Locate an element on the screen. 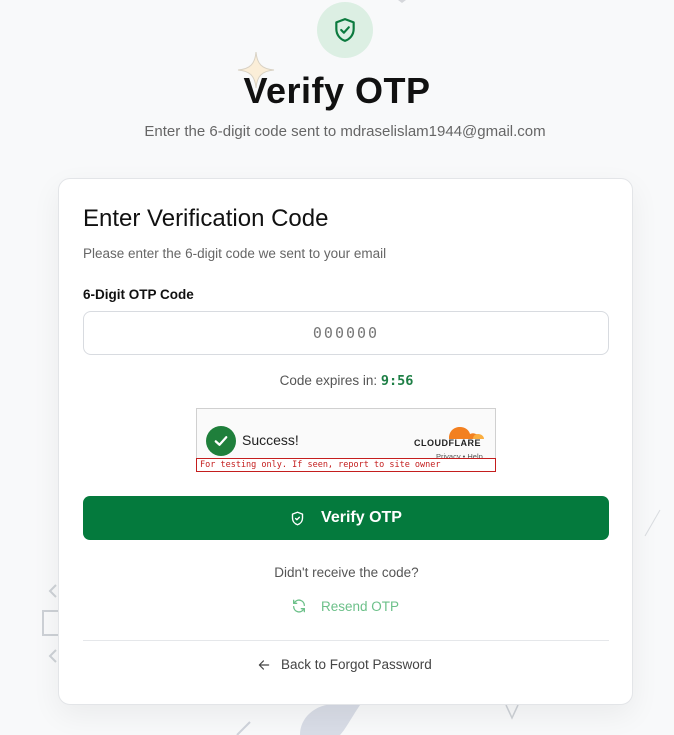 Image resolution: width=674 pixels, height=735 pixels. captcha-success-badge is located at coordinates (221, 441).